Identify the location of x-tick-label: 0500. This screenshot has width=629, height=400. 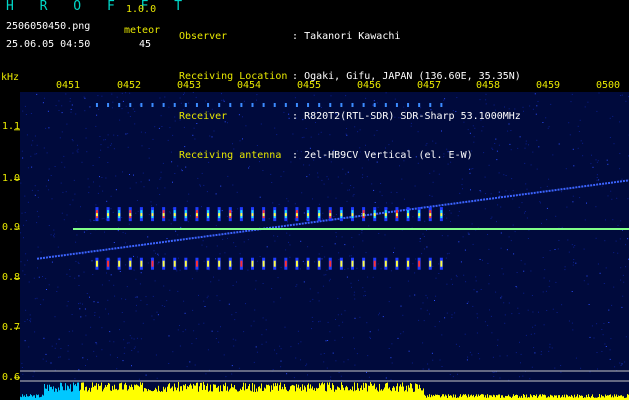
(608, 85).